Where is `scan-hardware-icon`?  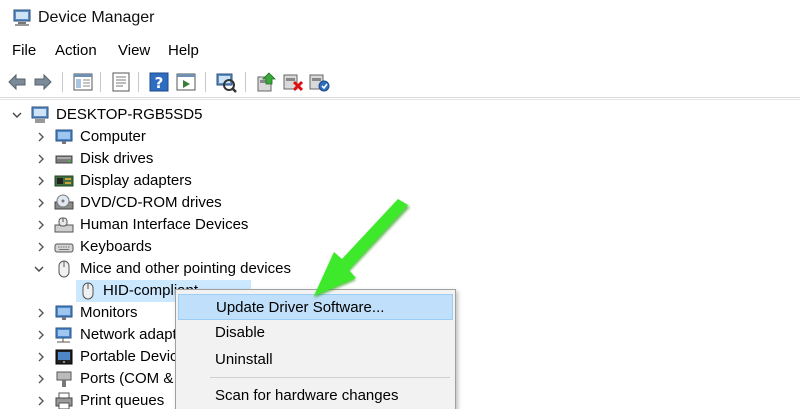 scan-hardware-icon is located at coordinates (226, 82).